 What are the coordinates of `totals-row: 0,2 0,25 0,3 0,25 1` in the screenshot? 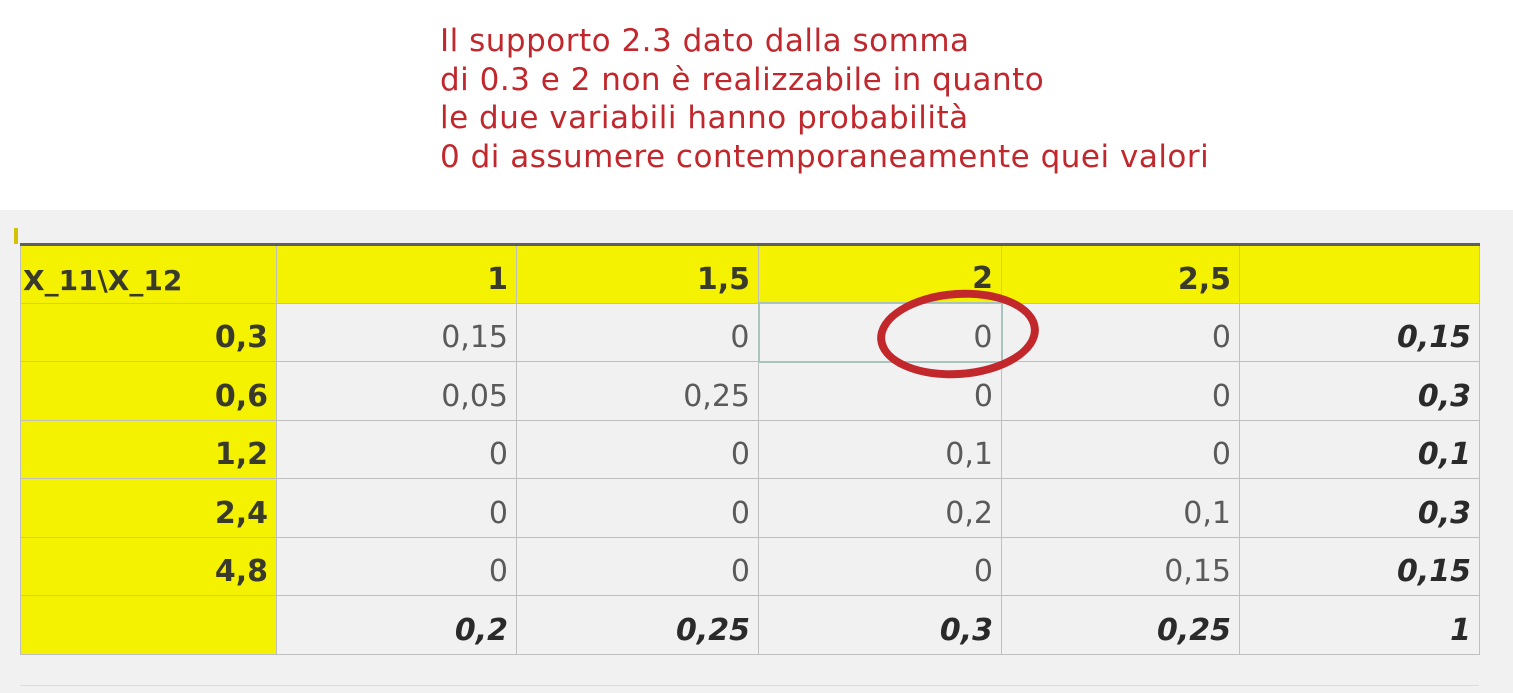 It's located at (750, 625).